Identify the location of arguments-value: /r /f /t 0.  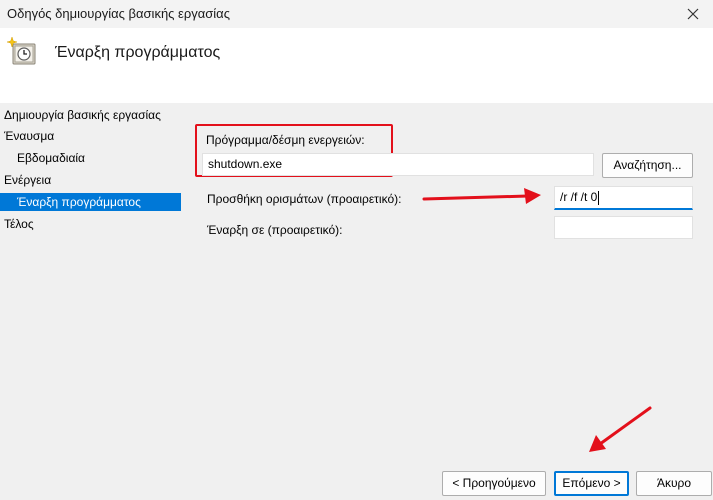
(579, 197).